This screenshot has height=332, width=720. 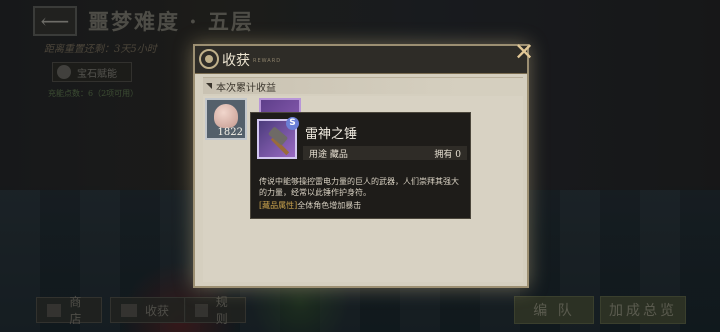 What do you see at coordinates (267, 61) in the screenshot?
I see `panel-subtitle: REWARD` at bounding box center [267, 61].